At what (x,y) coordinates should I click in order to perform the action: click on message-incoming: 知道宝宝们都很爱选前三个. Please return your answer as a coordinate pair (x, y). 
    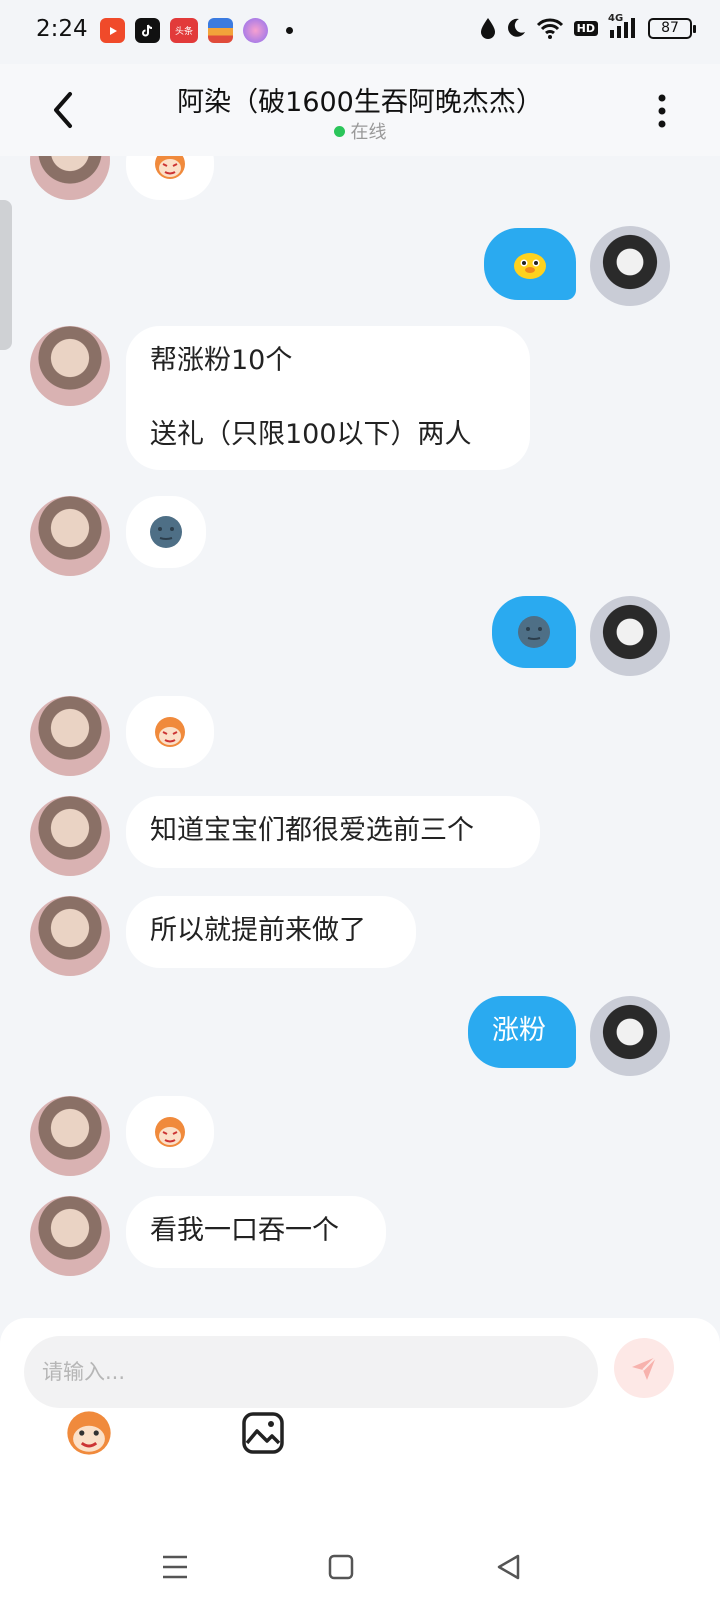
    Looking at the image, I should click on (360, 838).